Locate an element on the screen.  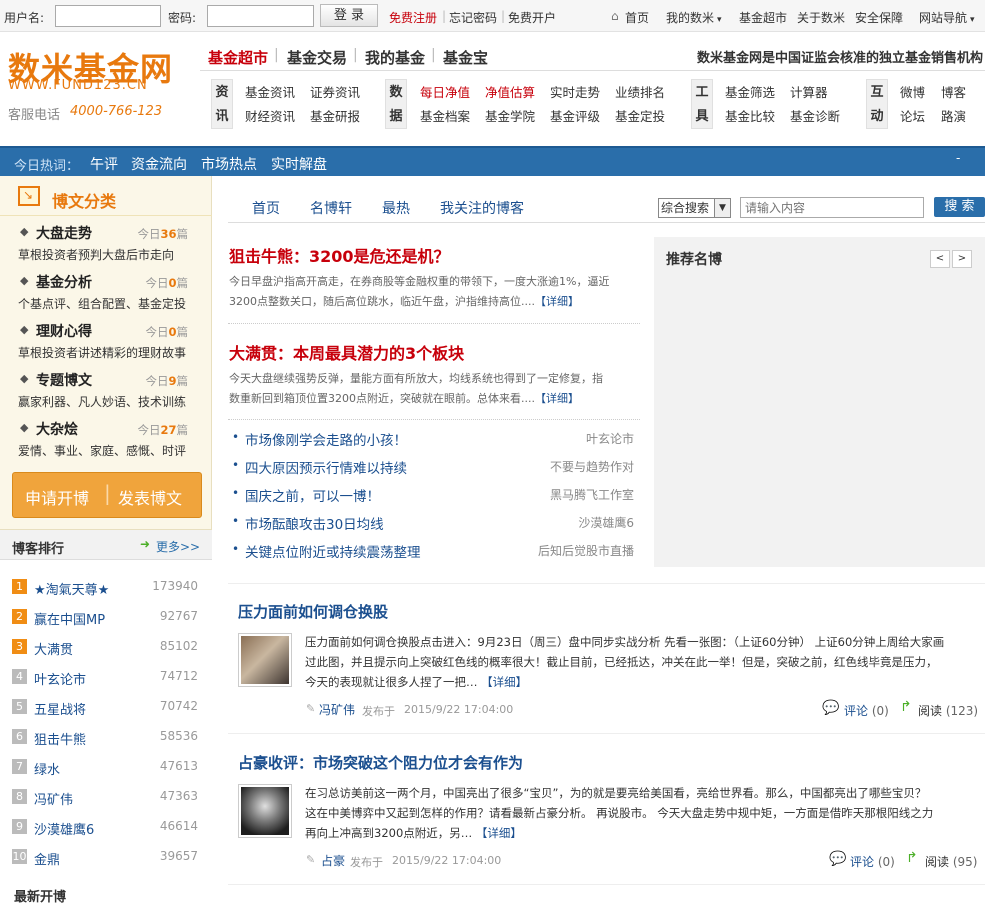
category-name: 大杂烩 is located at coordinates (57, 429).